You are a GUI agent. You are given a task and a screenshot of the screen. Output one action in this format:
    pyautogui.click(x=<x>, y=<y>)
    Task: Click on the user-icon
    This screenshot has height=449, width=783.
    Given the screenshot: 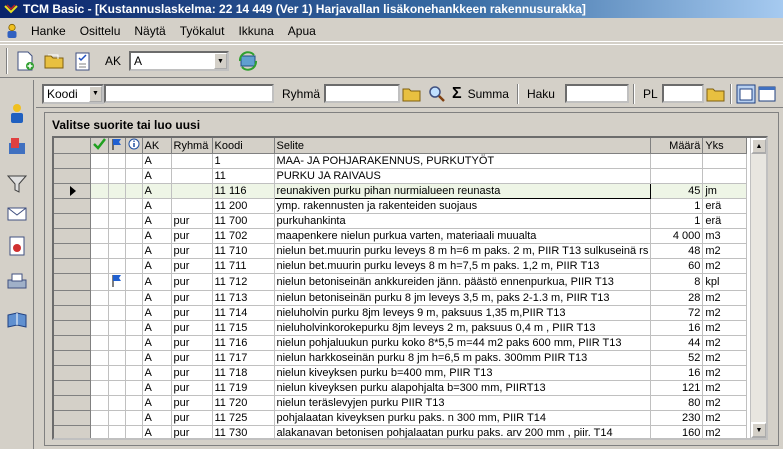 What is the action you would take?
    pyautogui.click(x=12, y=31)
    